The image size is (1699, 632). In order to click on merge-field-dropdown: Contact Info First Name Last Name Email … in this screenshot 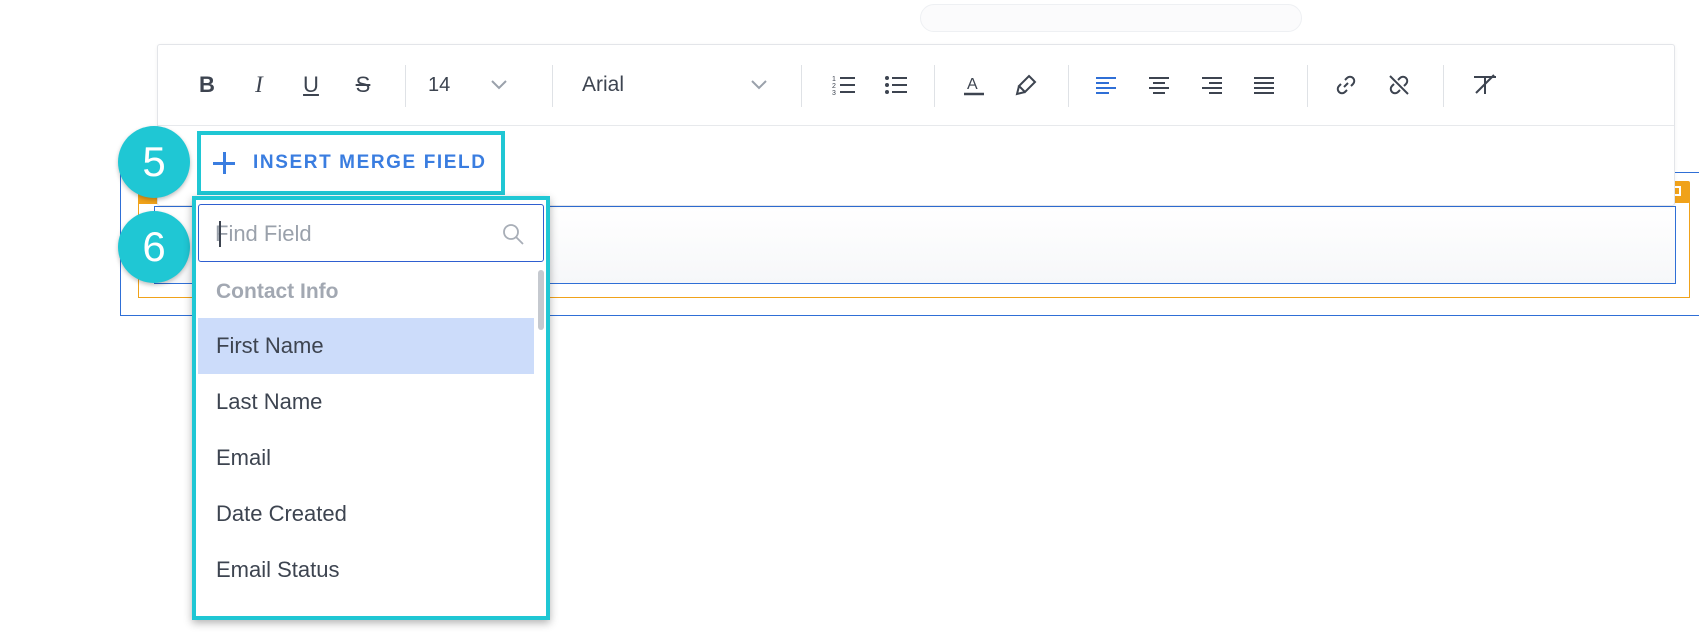, I will do `click(371, 408)`.